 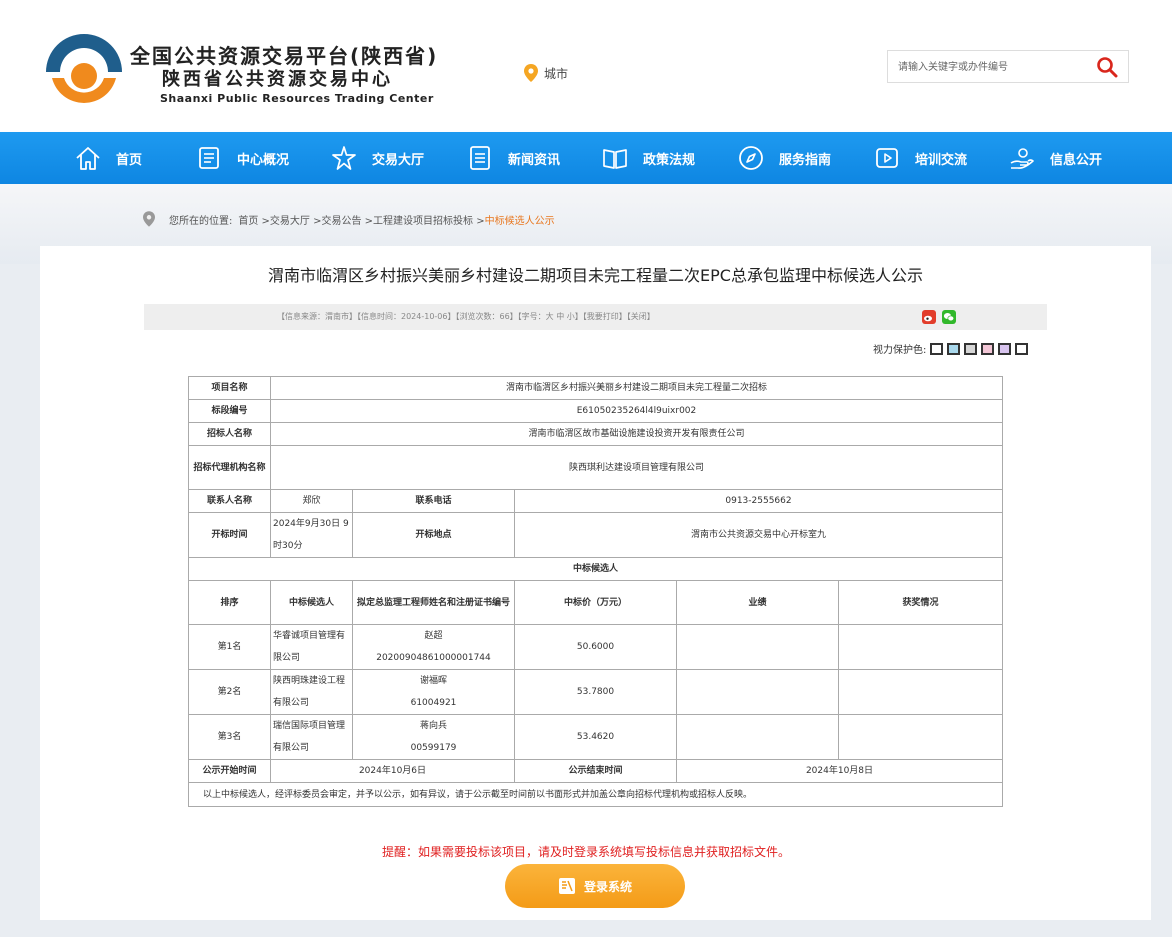 What do you see at coordinates (585, 852) in the screenshot?
I see `reminder-text: 提醒：如果需要投标该项目，请及时登录系统填写投标信息并获取招标文件。` at bounding box center [585, 852].